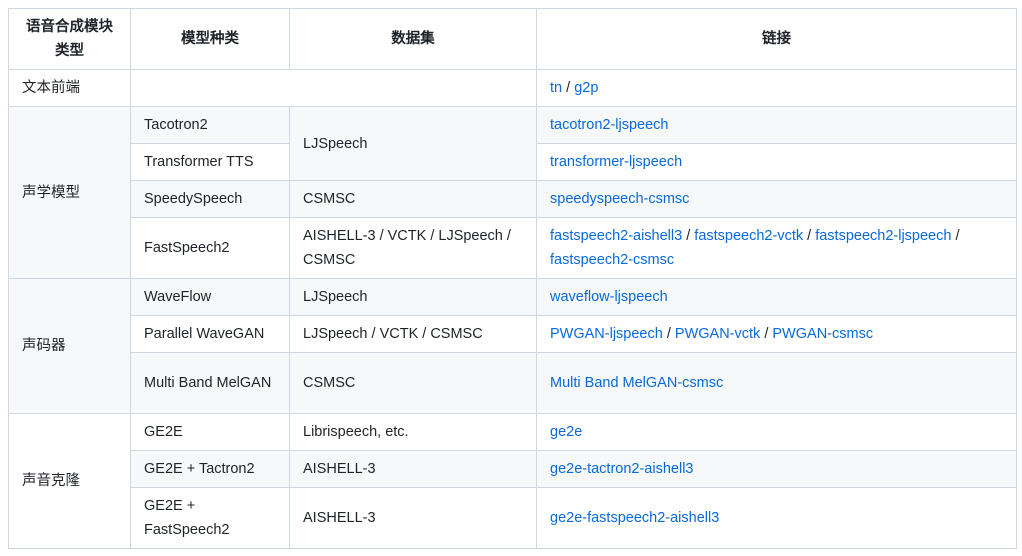 The height and width of the screenshot is (556, 1022). I want to click on links-cell: ge2e, so click(776, 432).